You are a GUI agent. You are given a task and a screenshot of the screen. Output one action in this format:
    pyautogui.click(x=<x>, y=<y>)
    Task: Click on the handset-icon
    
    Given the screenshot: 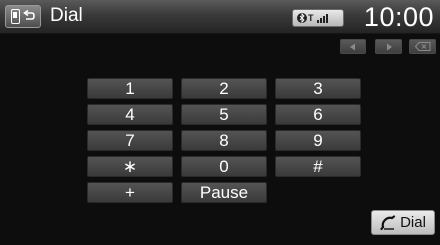 What is the action you would take?
    pyautogui.click(x=388, y=222)
    